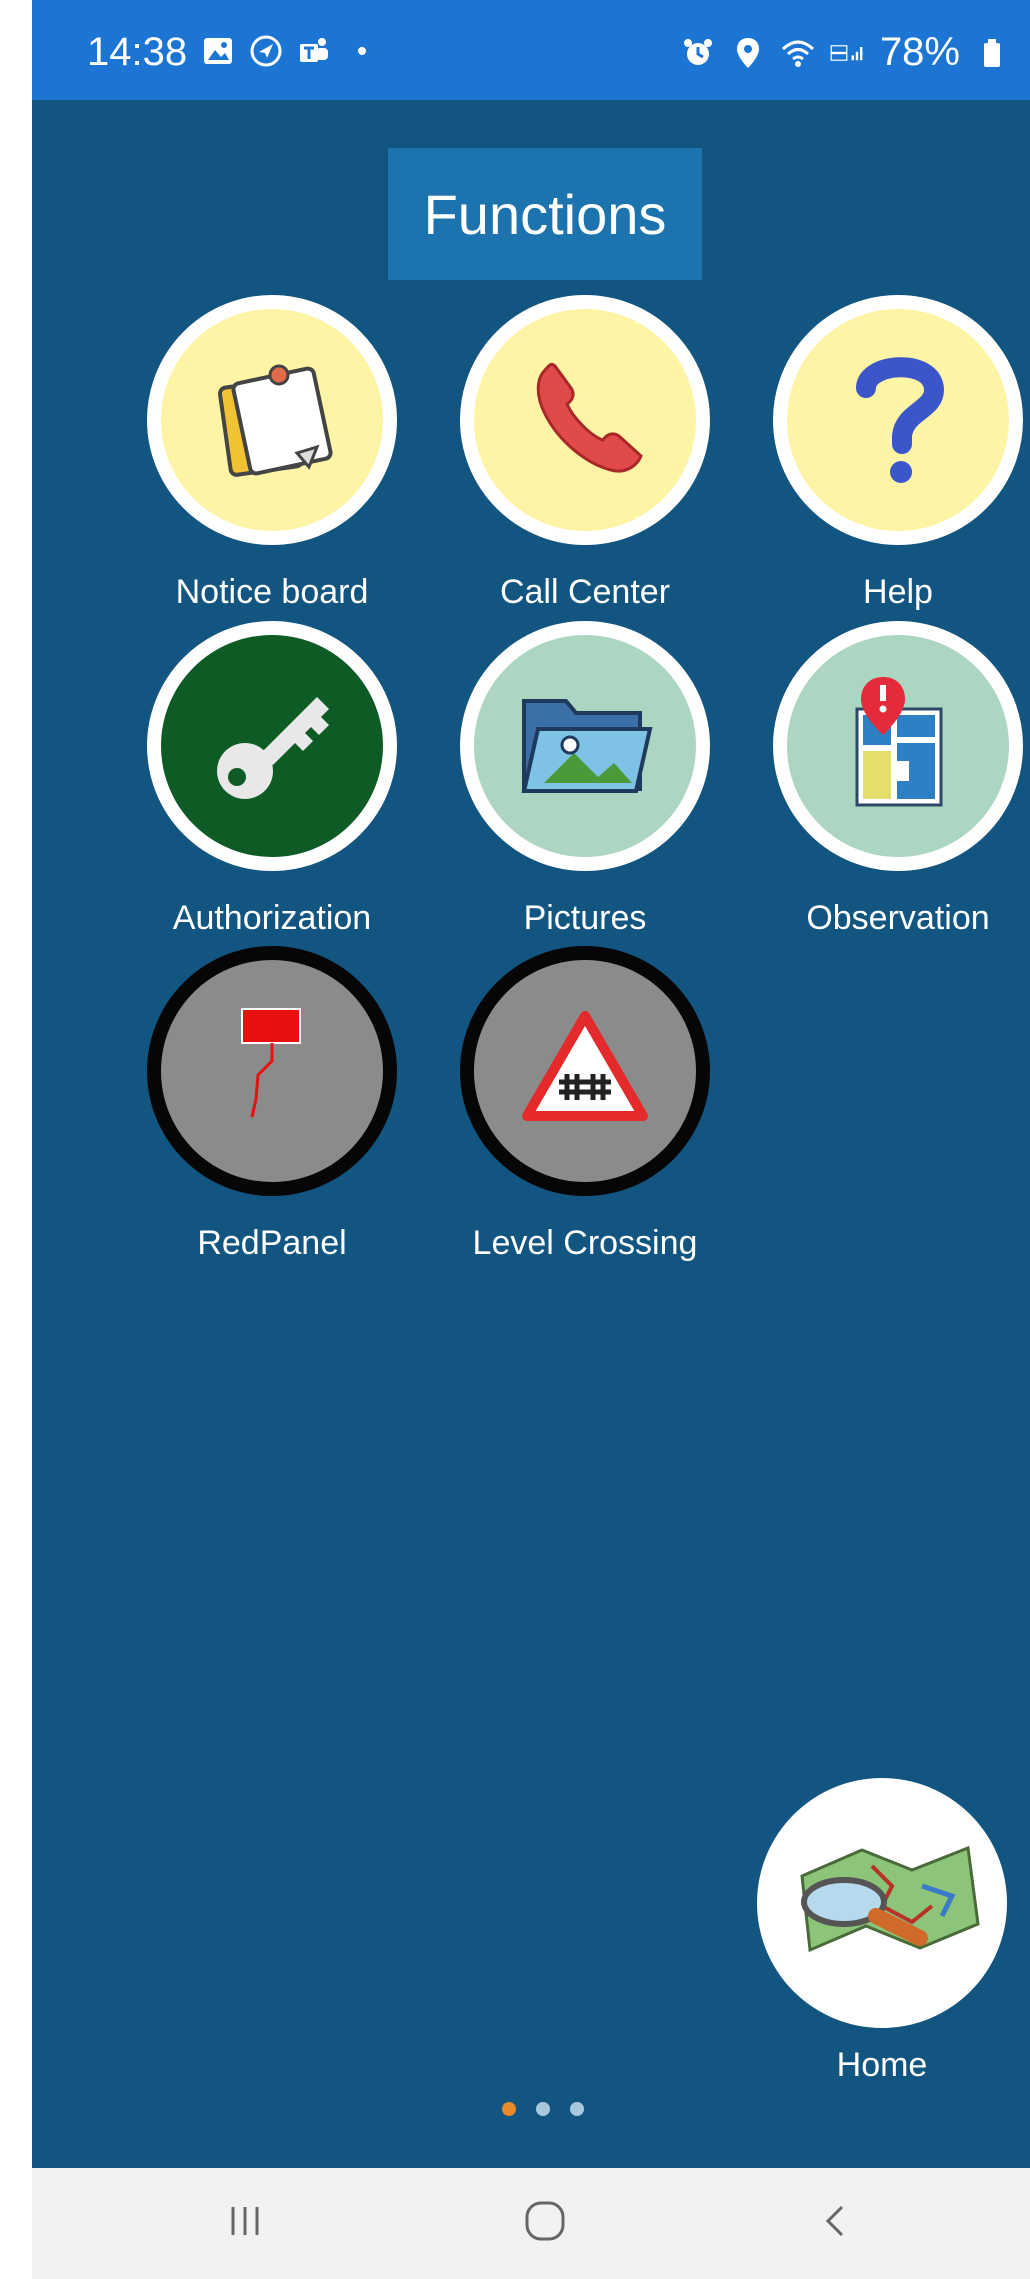 The height and width of the screenshot is (2279, 1030). I want to click on wifi-icon, so click(798, 53).